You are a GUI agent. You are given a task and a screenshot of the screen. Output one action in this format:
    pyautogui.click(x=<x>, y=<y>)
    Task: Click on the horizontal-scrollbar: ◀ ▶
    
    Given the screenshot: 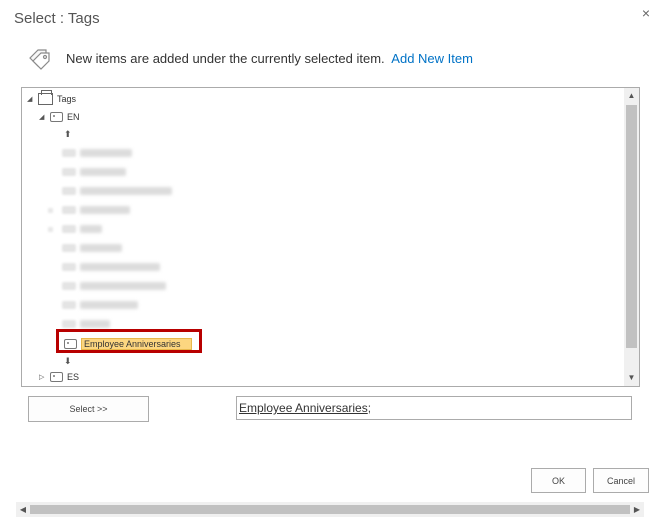 What is the action you would take?
    pyautogui.click(x=330, y=509)
    